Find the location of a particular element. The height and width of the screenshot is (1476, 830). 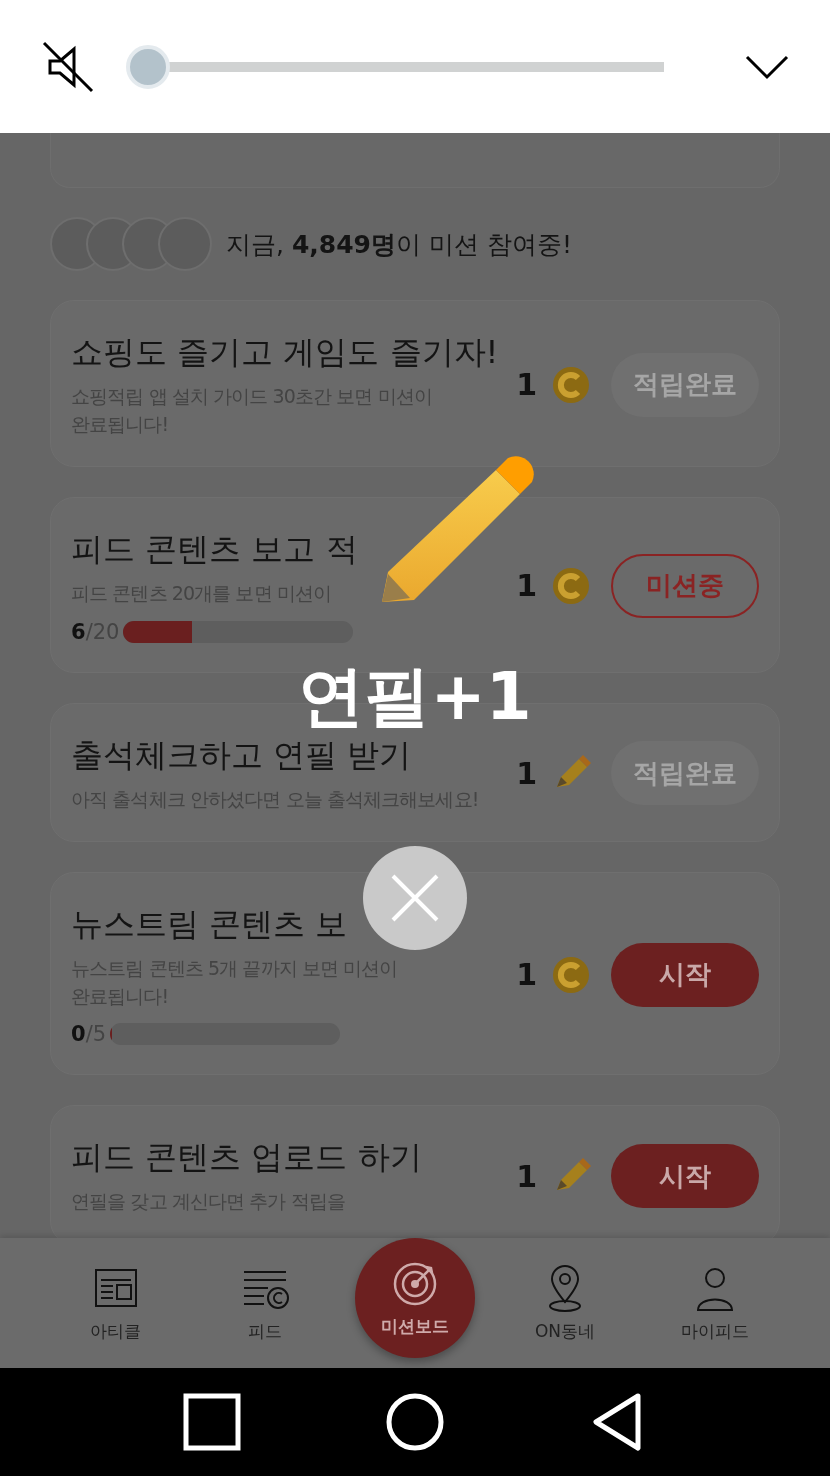

volume-slider is located at coordinates (395, 66).